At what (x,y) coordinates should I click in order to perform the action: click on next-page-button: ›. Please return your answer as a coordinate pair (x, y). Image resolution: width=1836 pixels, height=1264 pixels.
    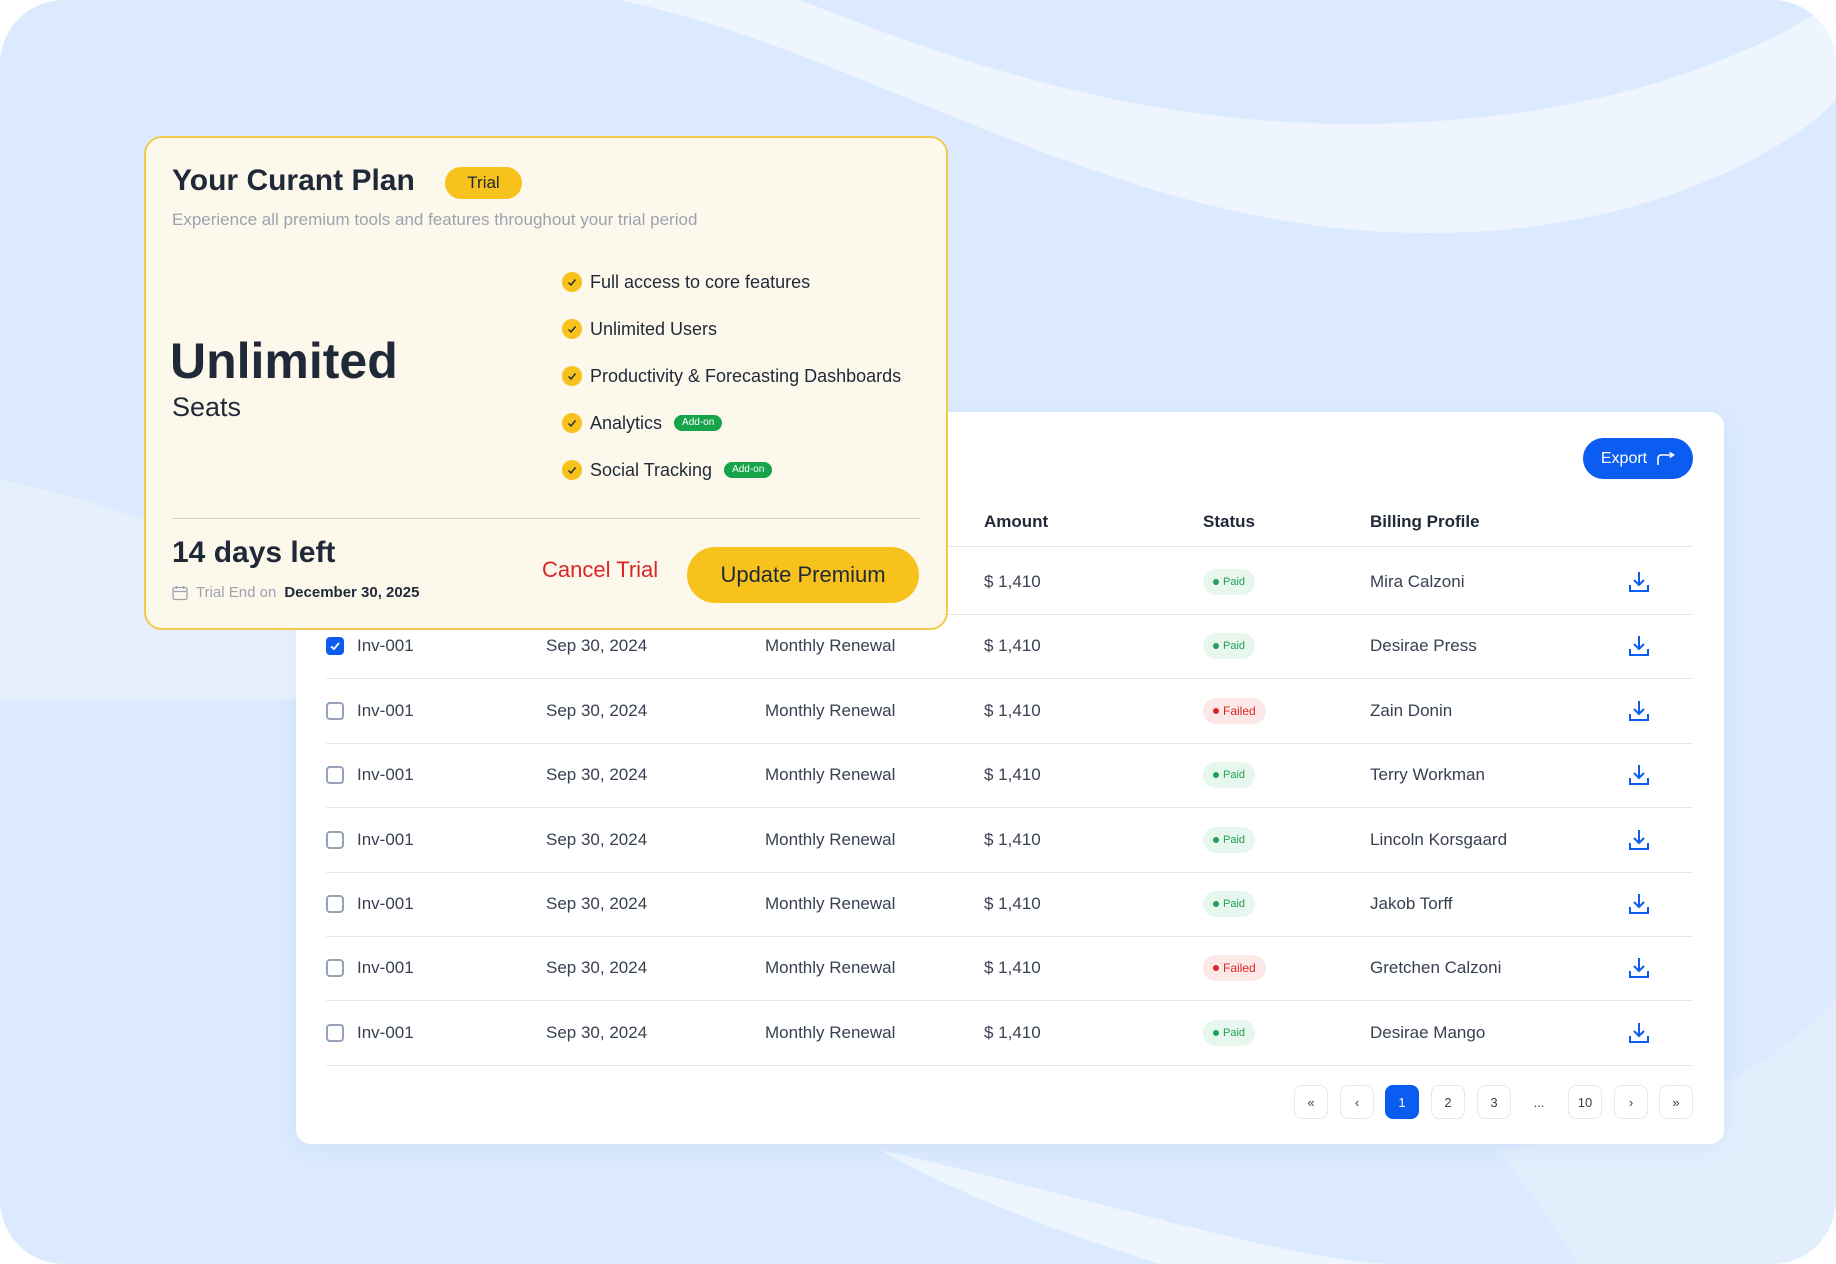
    Looking at the image, I should click on (1631, 1102).